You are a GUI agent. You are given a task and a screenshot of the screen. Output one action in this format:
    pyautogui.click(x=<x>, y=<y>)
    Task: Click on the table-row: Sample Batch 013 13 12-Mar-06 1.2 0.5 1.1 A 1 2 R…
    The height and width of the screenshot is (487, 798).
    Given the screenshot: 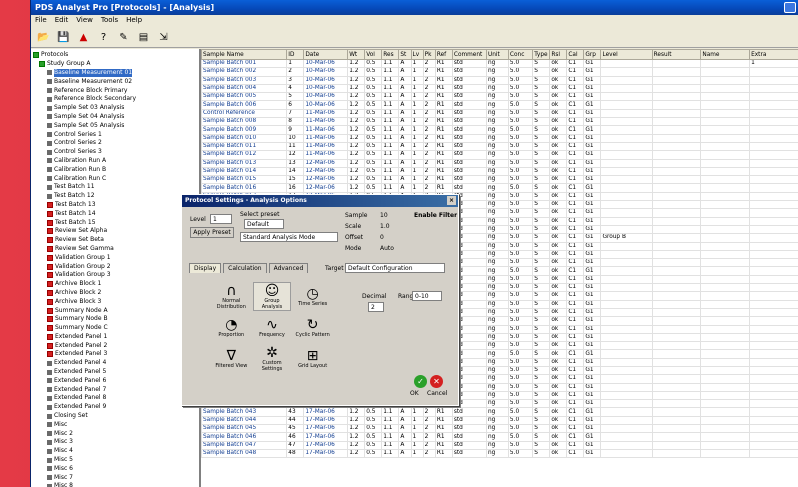 What is the action you would take?
    pyautogui.click(x=499, y=163)
    